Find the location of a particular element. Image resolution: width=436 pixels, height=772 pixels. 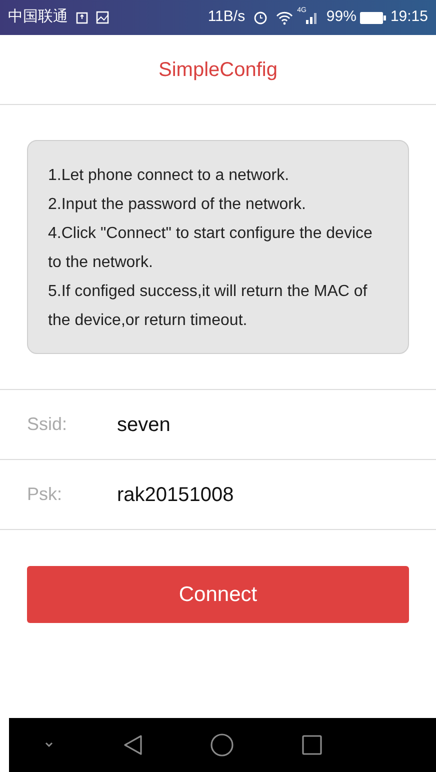

chevron-down-icon is located at coordinates (48, 745).